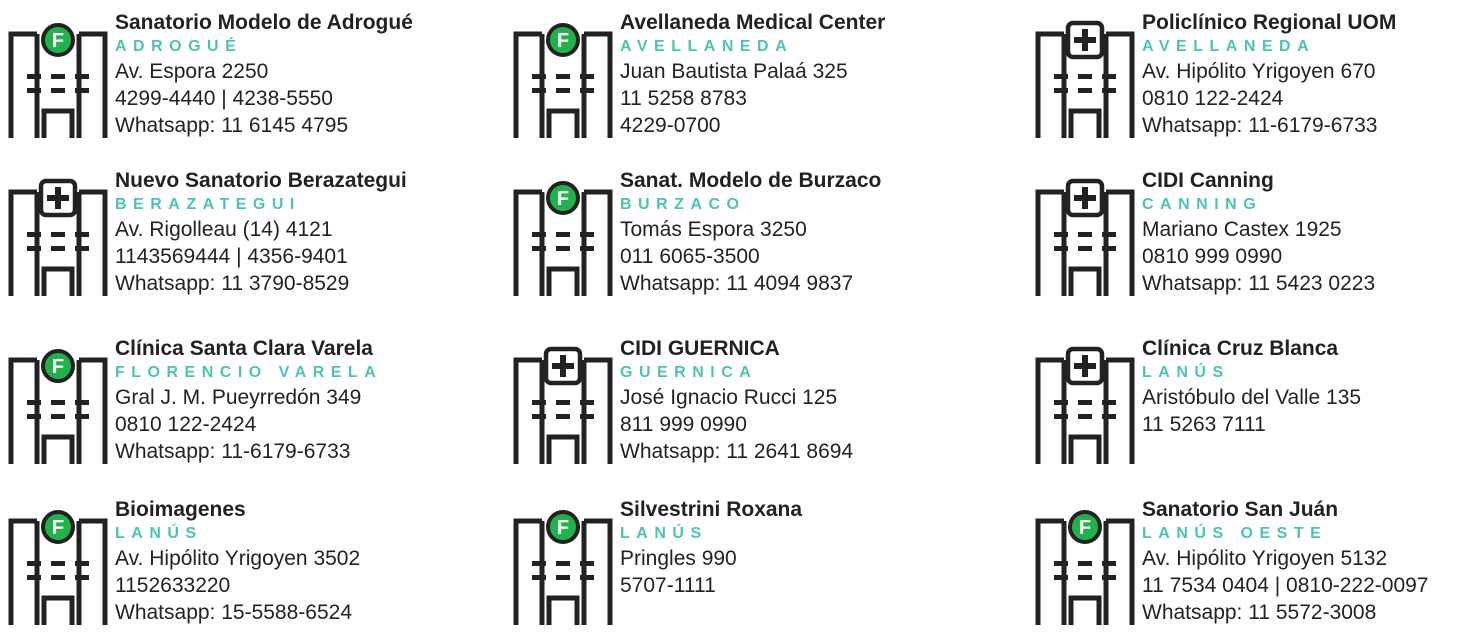  I want to click on clinic-name: Sanatorio San Juán, so click(1240, 509).